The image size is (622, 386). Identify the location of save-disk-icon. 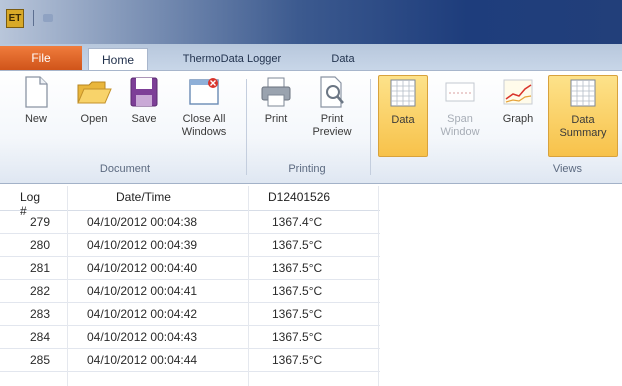
(144, 92).